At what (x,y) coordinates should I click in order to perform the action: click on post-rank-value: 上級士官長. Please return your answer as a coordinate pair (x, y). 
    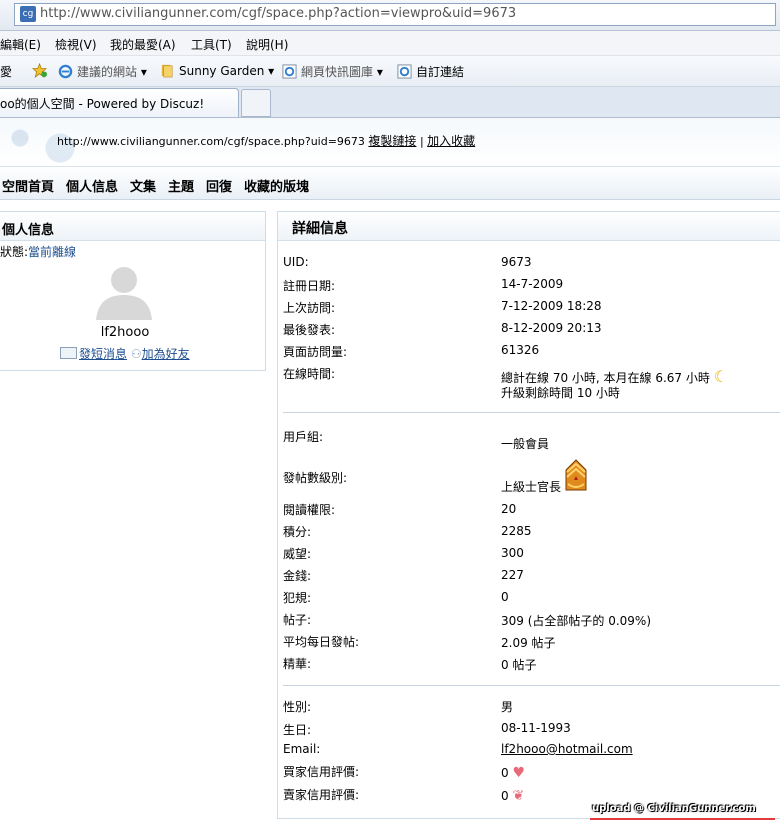
    Looking at the image, I should click on (544, 476).